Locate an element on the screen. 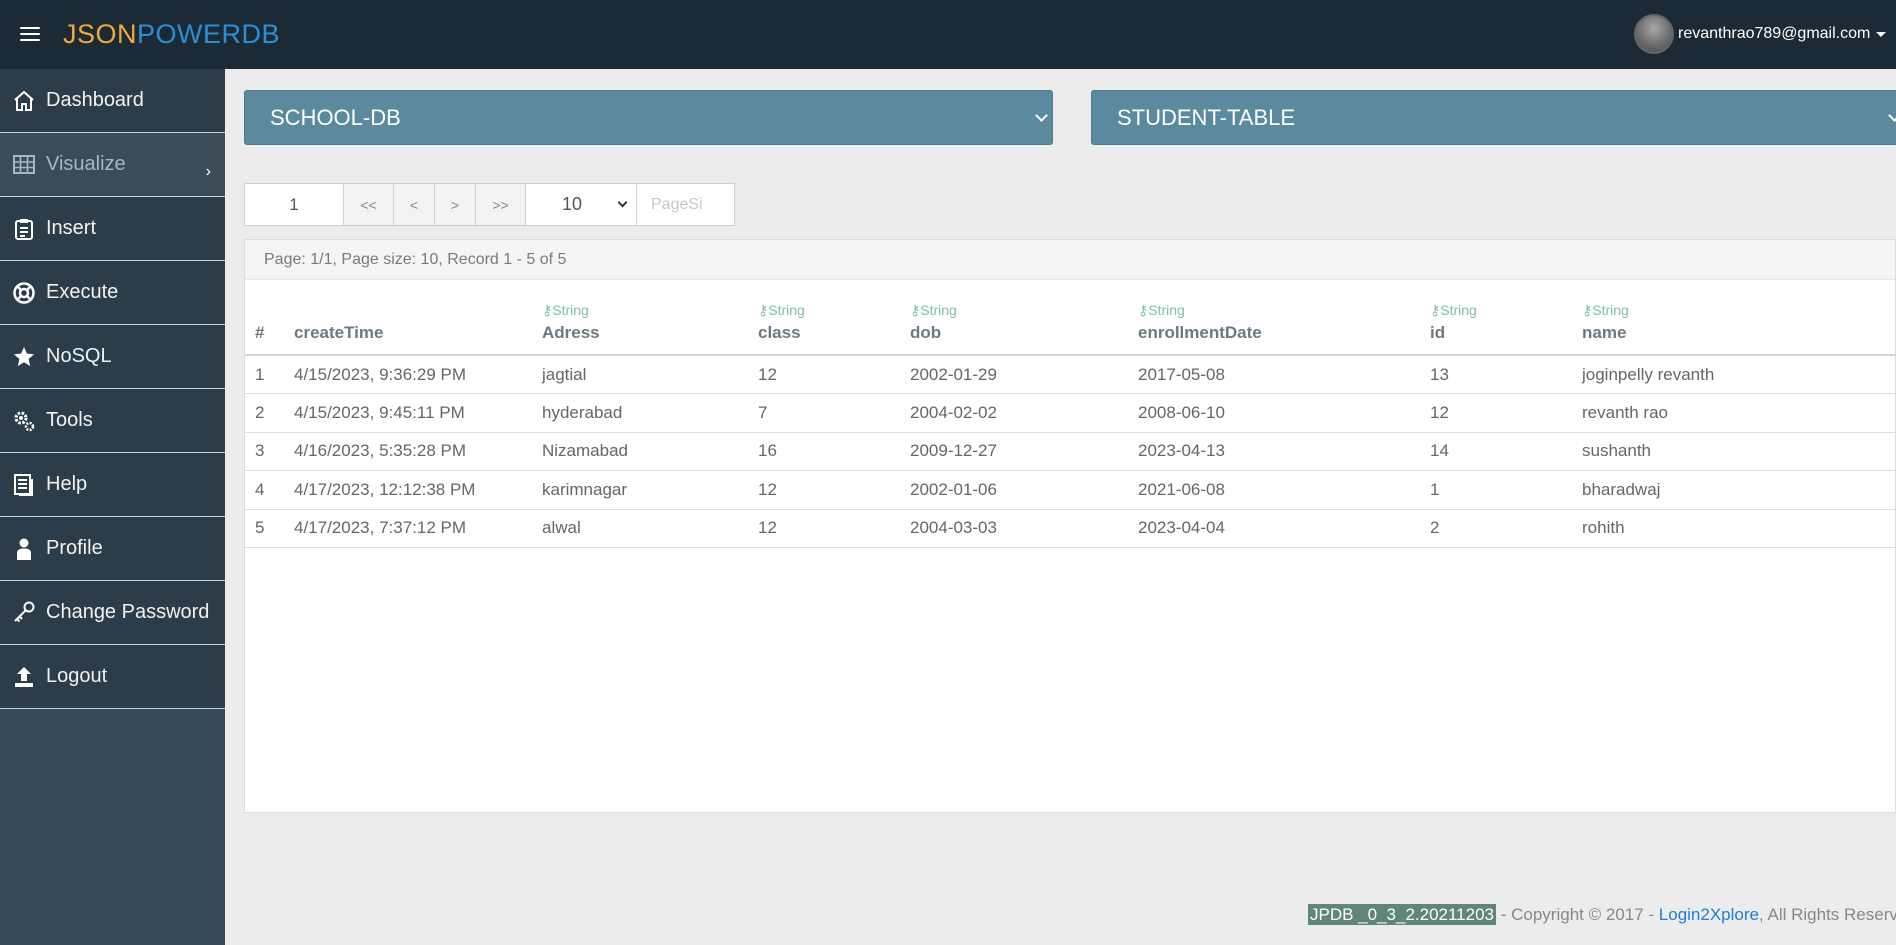 The width and height of the screenshot is (1896, 945). sidebar-item-label: Help is located at coordinates (67, 484).